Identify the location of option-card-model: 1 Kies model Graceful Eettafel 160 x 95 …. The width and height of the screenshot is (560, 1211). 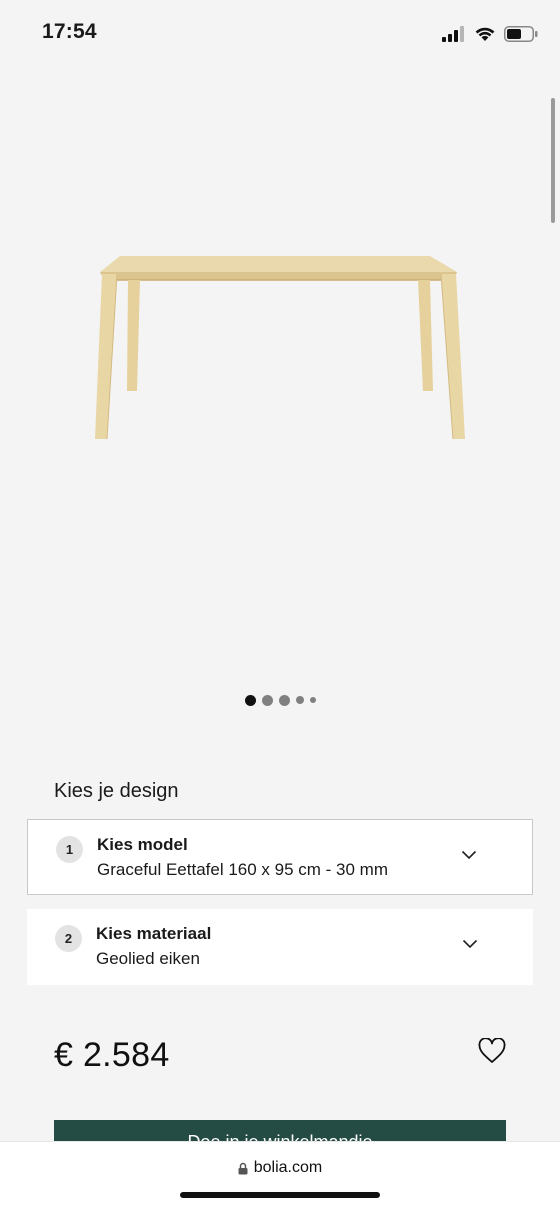
(280, 857).